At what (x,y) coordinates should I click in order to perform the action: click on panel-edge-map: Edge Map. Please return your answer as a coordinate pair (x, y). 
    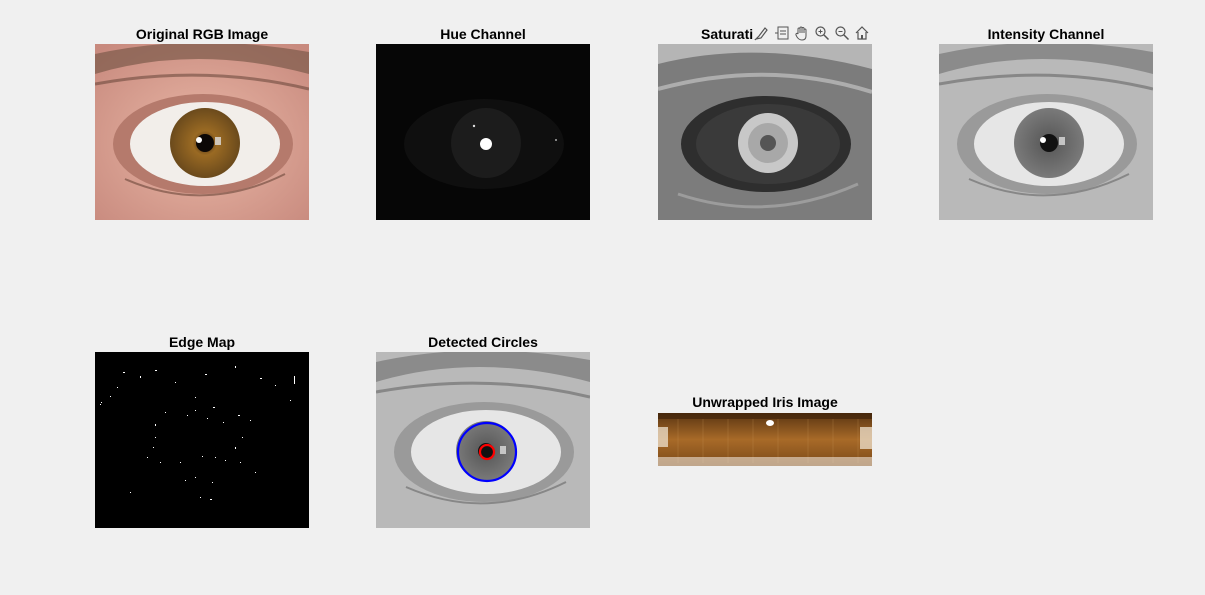
    Looking at the image, I should click on (202, 430).